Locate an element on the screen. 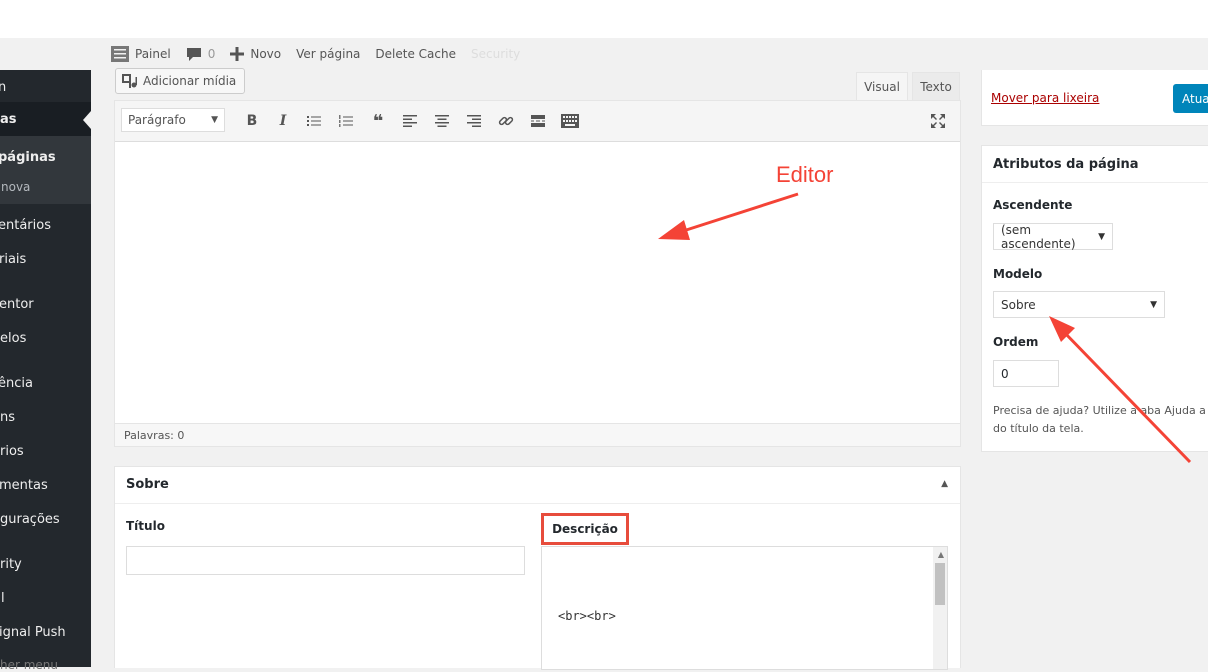 Image resolution: width=1208 pixels, height=672 pixels. italic-button: I is located at coordinates (283, 121).